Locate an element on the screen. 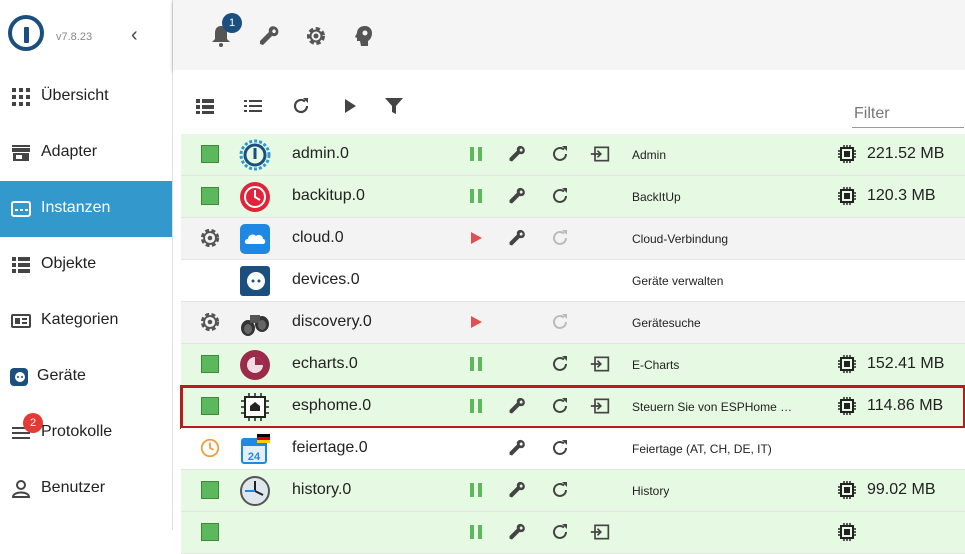 This screenshot has height=554, width=965. sidebar-item-objects: Objekte is located at coordinates (86, 265).